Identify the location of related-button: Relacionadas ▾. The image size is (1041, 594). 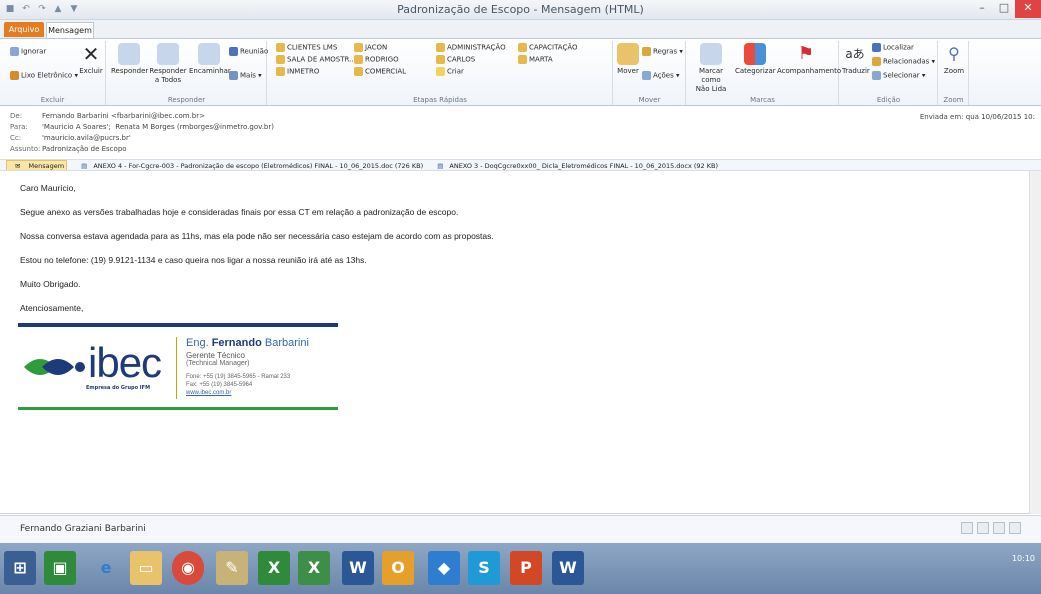
(903, 61).